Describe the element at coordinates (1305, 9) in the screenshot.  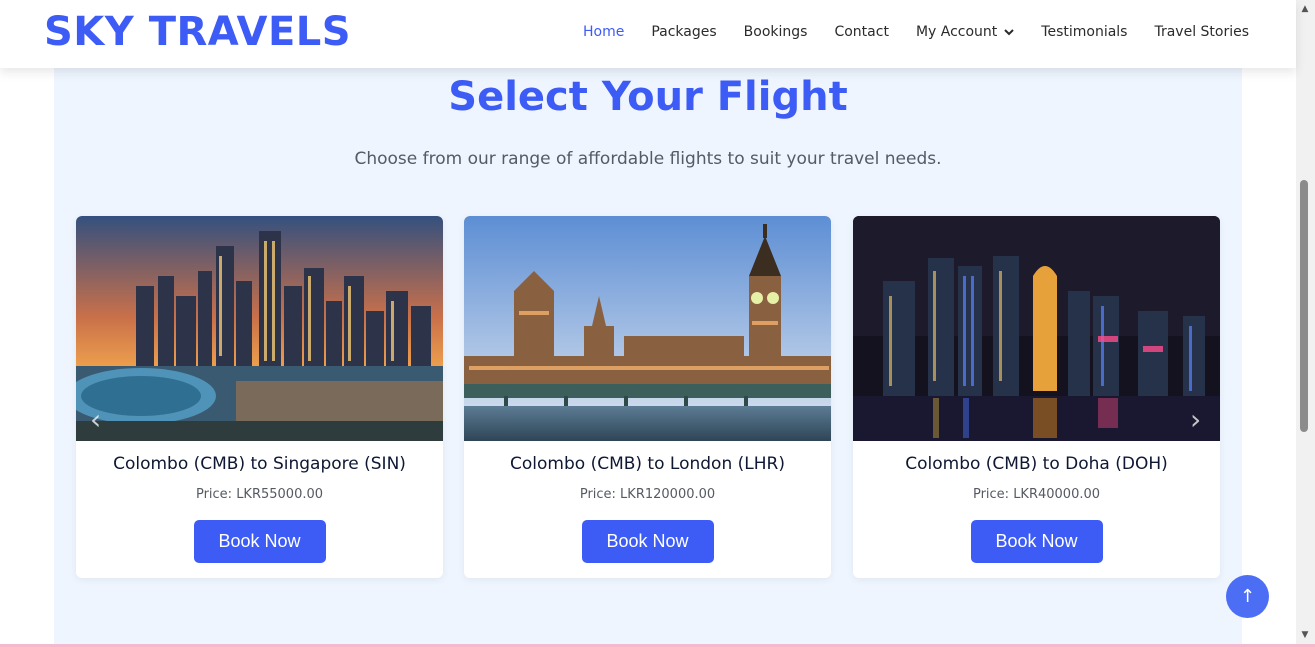
I see `scroll-up-icon: ▲` at that location.